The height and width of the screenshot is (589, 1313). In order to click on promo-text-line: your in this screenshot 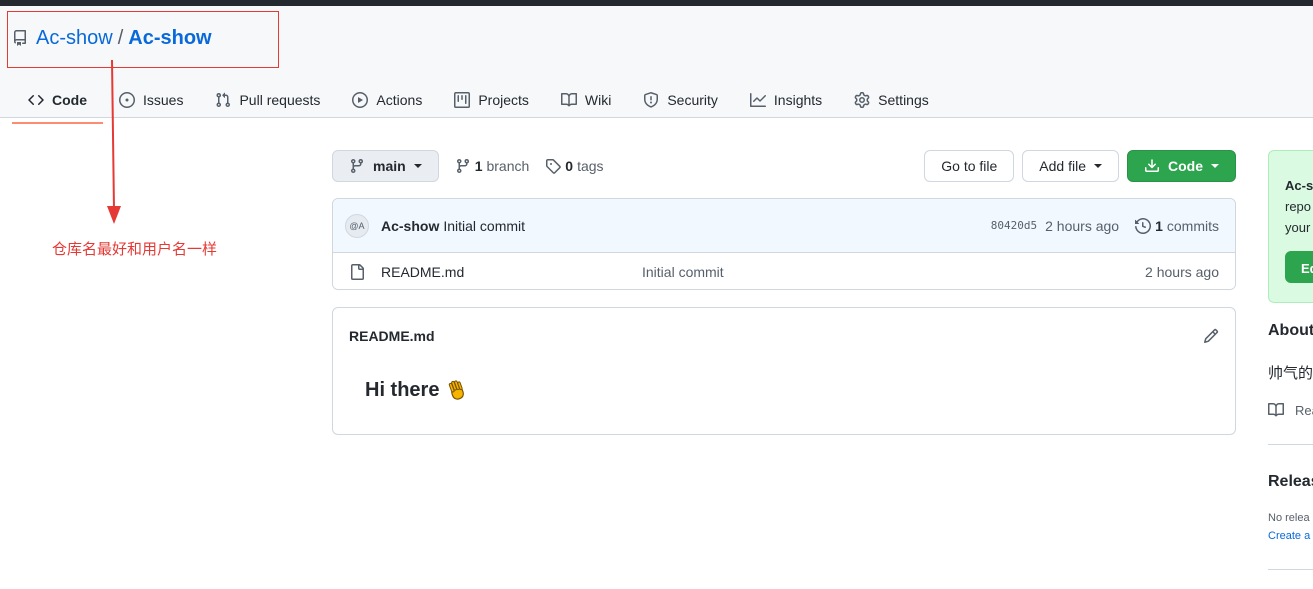, I will do `click(1298, 227)`.